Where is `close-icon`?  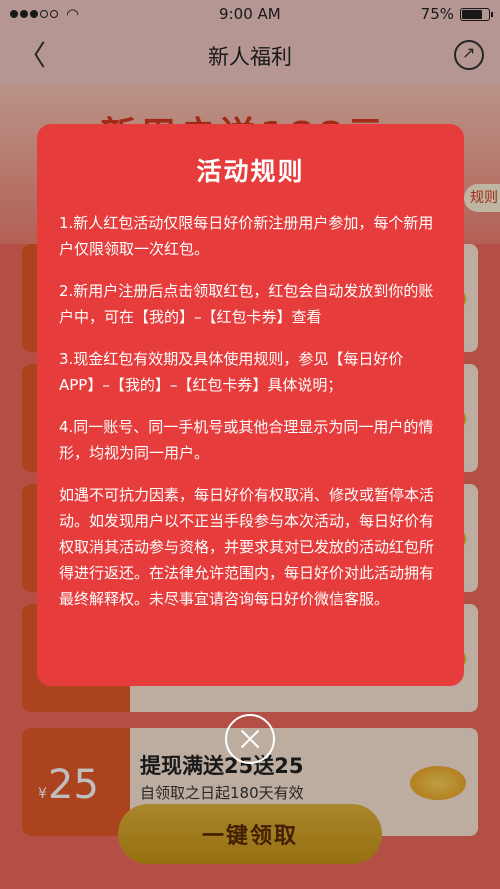
close-icon is located at coordinates (250, 739).